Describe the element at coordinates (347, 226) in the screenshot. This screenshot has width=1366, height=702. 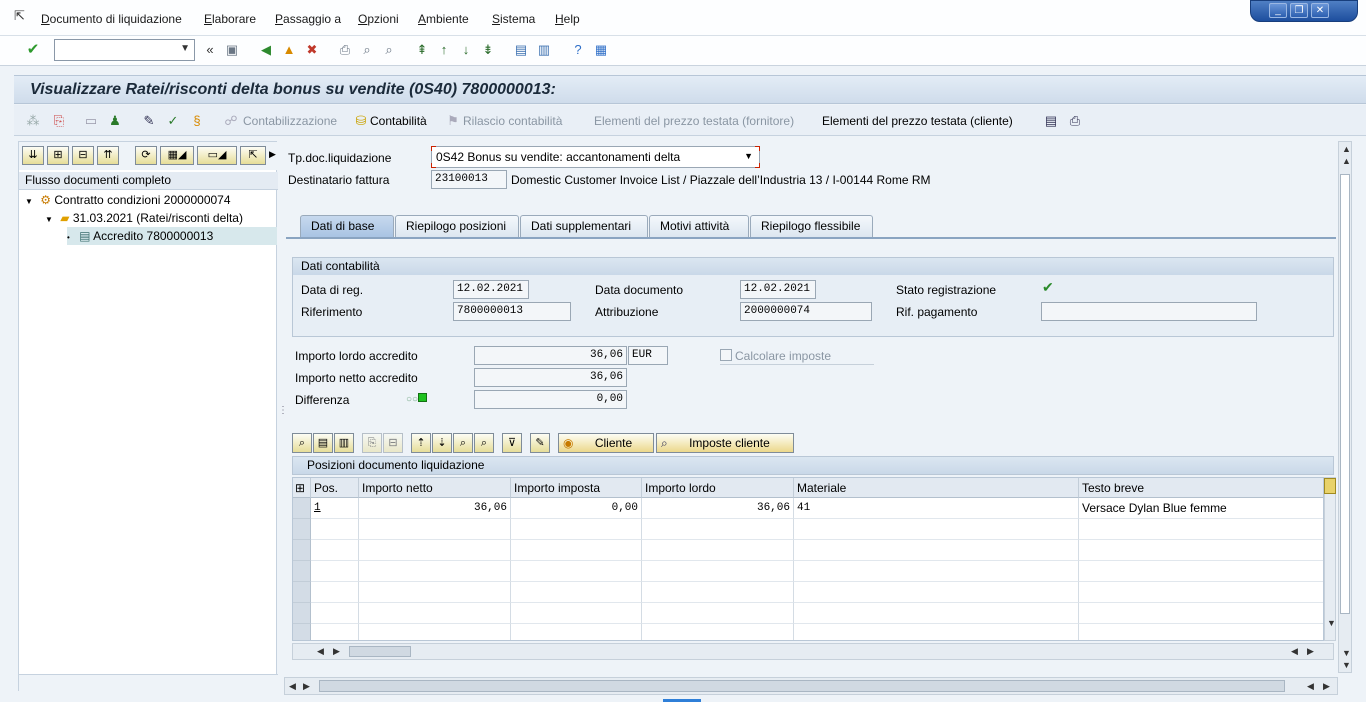
I see `tab-dati-base: Dati di base` at that location.